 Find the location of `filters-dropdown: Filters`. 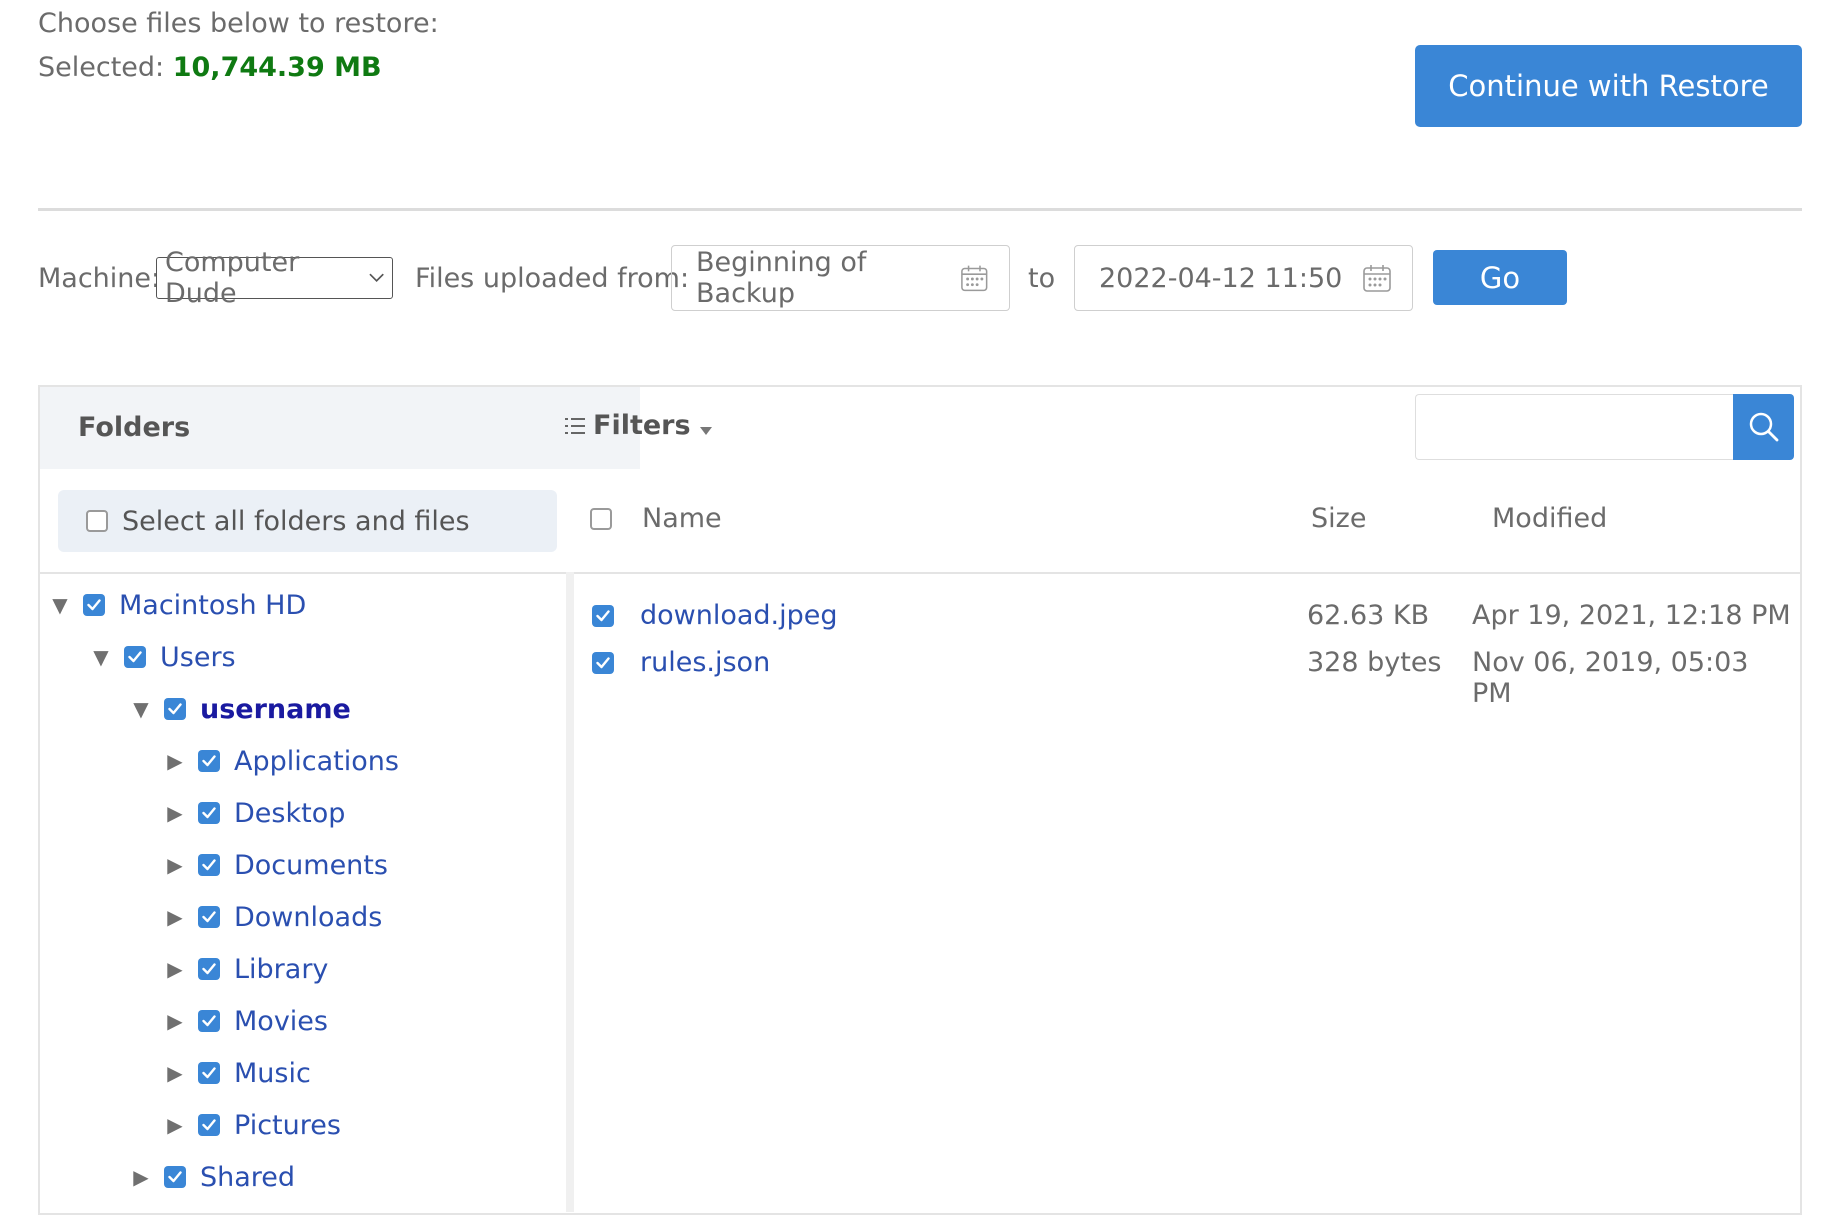

filters-dropdown: Filters is located at coordinates (639, 425).